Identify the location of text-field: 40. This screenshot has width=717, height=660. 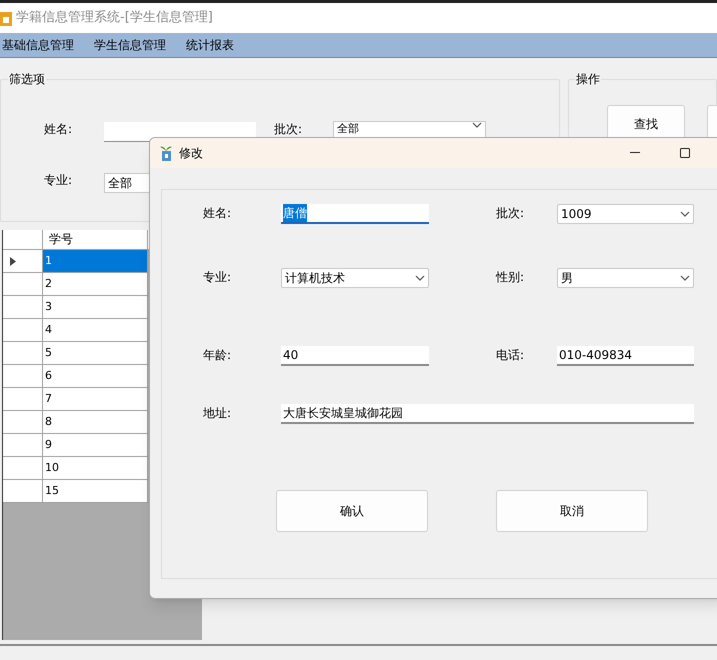
(355, 356).